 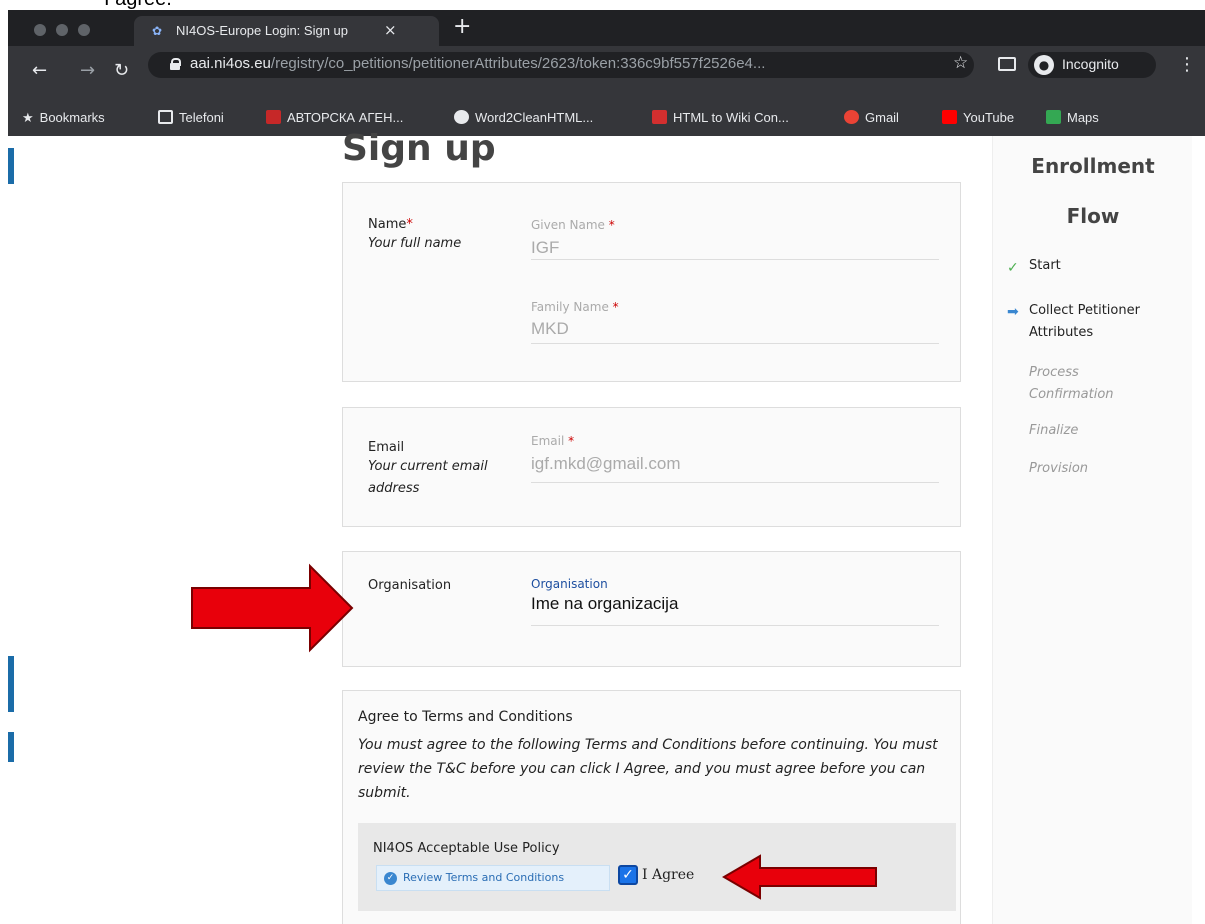 What do you see at coordinates (428, 477) in the screenshot?
I see `email-description: Your current email address` at bounding box center [428, 477].